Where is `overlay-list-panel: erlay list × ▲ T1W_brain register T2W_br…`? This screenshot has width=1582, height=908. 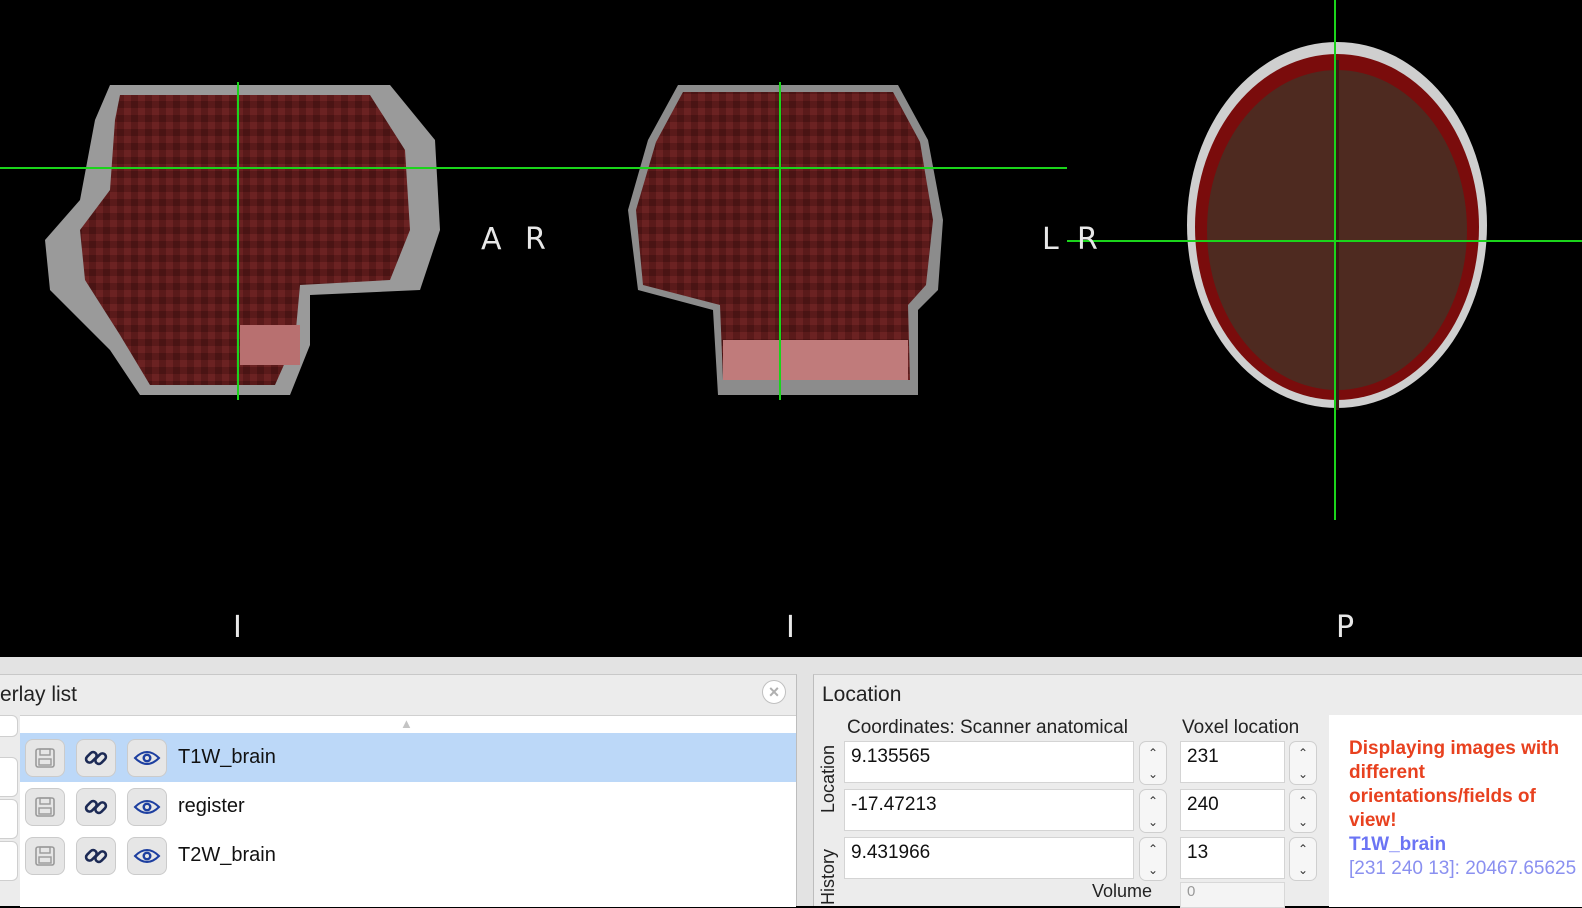 overlay-list-panel: erlay list × ▲ T1W_brain register T2W_br… is located at coordinates (398, 790).